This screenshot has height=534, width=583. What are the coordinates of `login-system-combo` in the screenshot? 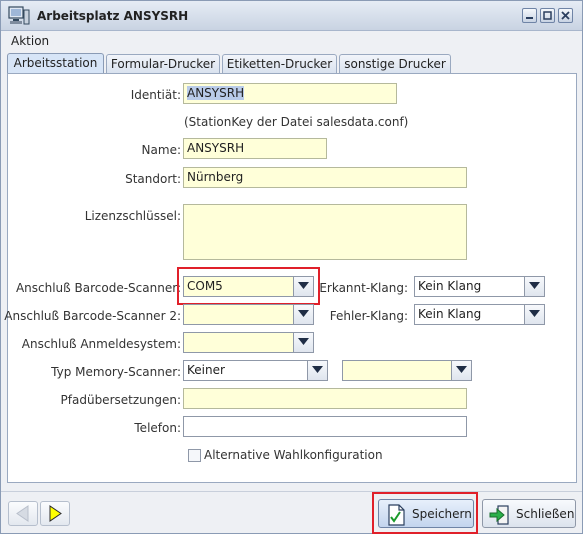 It's located at (248, 342).